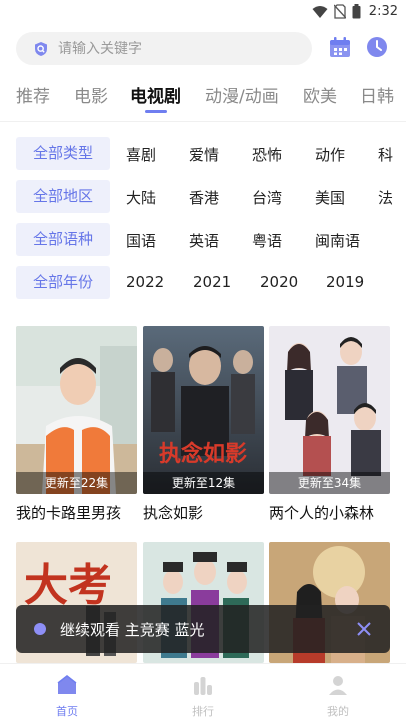  Describe the element at coordinates (383, 11) in the screenshot. I see `status-time: 2:32` at that location.